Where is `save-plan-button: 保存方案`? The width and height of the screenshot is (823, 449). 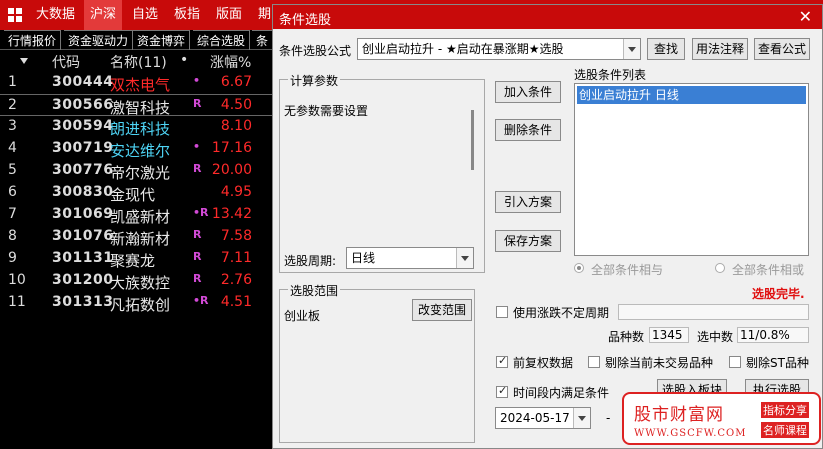 save-plan-button: 保存方案 is located at coordinates (528, 241).